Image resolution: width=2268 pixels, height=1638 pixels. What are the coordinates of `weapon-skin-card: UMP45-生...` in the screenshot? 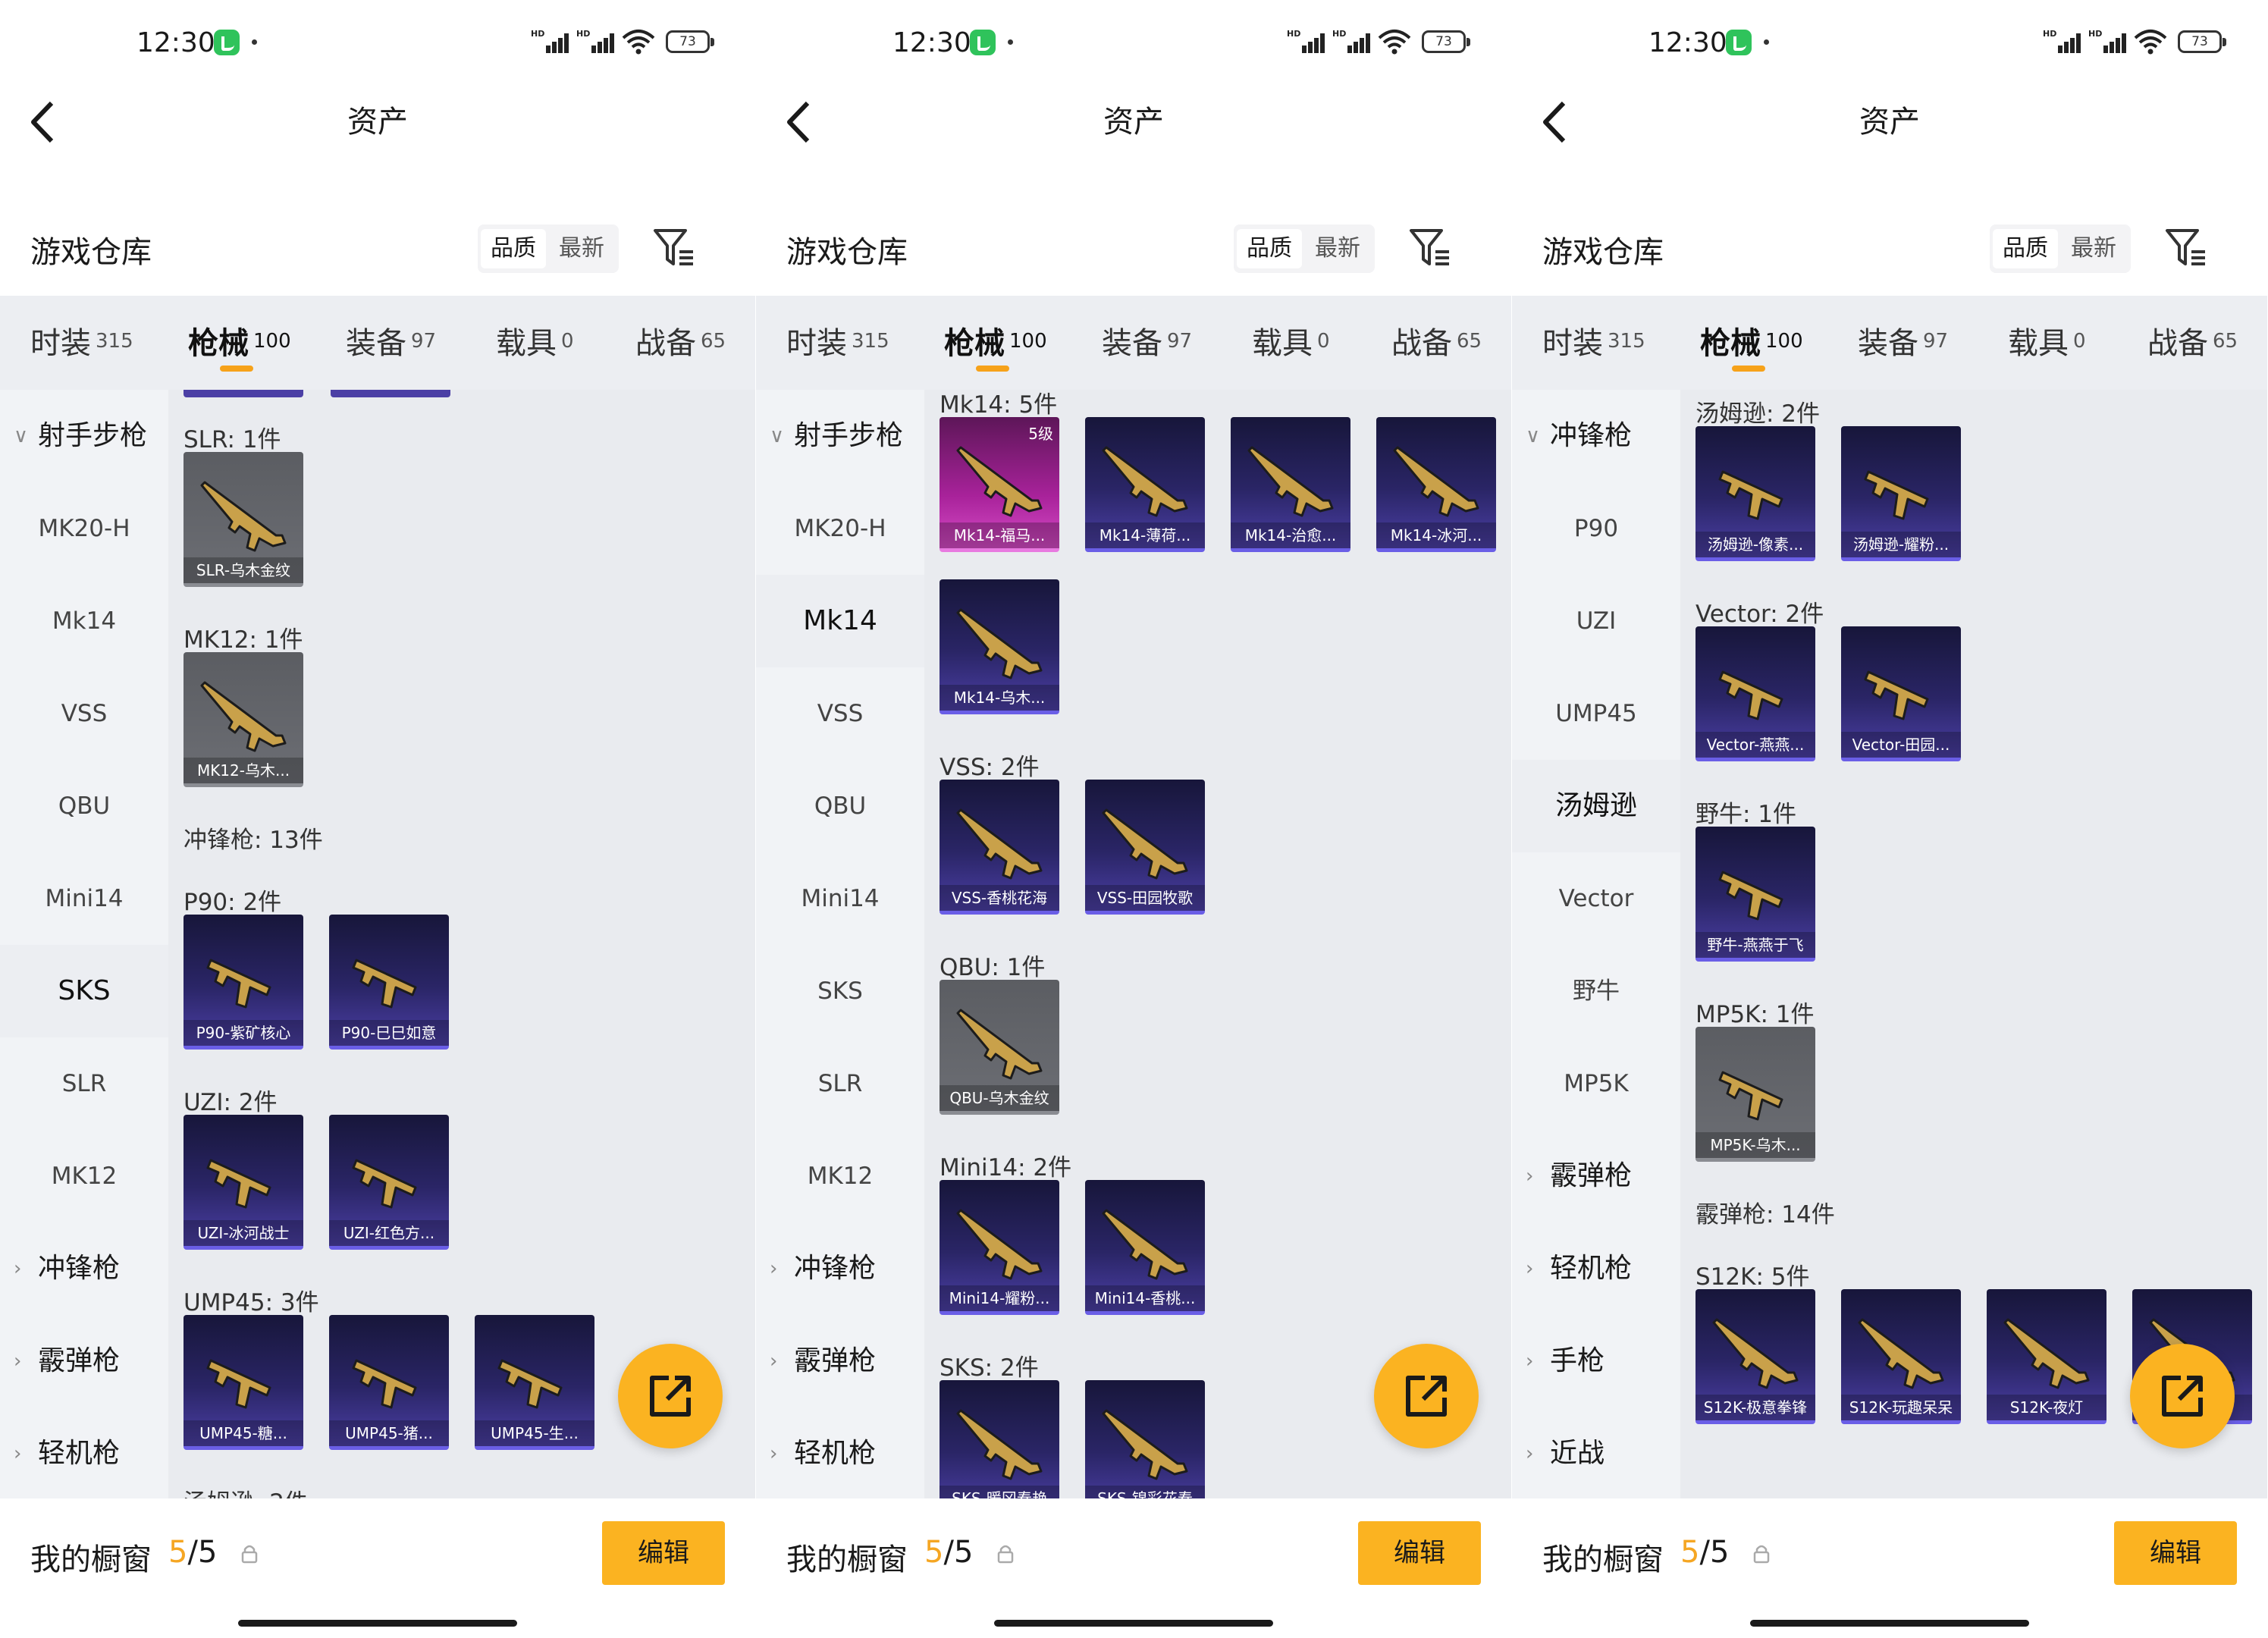 It's located at (534, 1382).